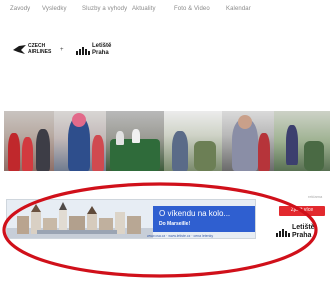 The width and height of the screenshot is (330, 283). I want to click on banner-letiste-logo: Letiště Praha, so click(303, 234).